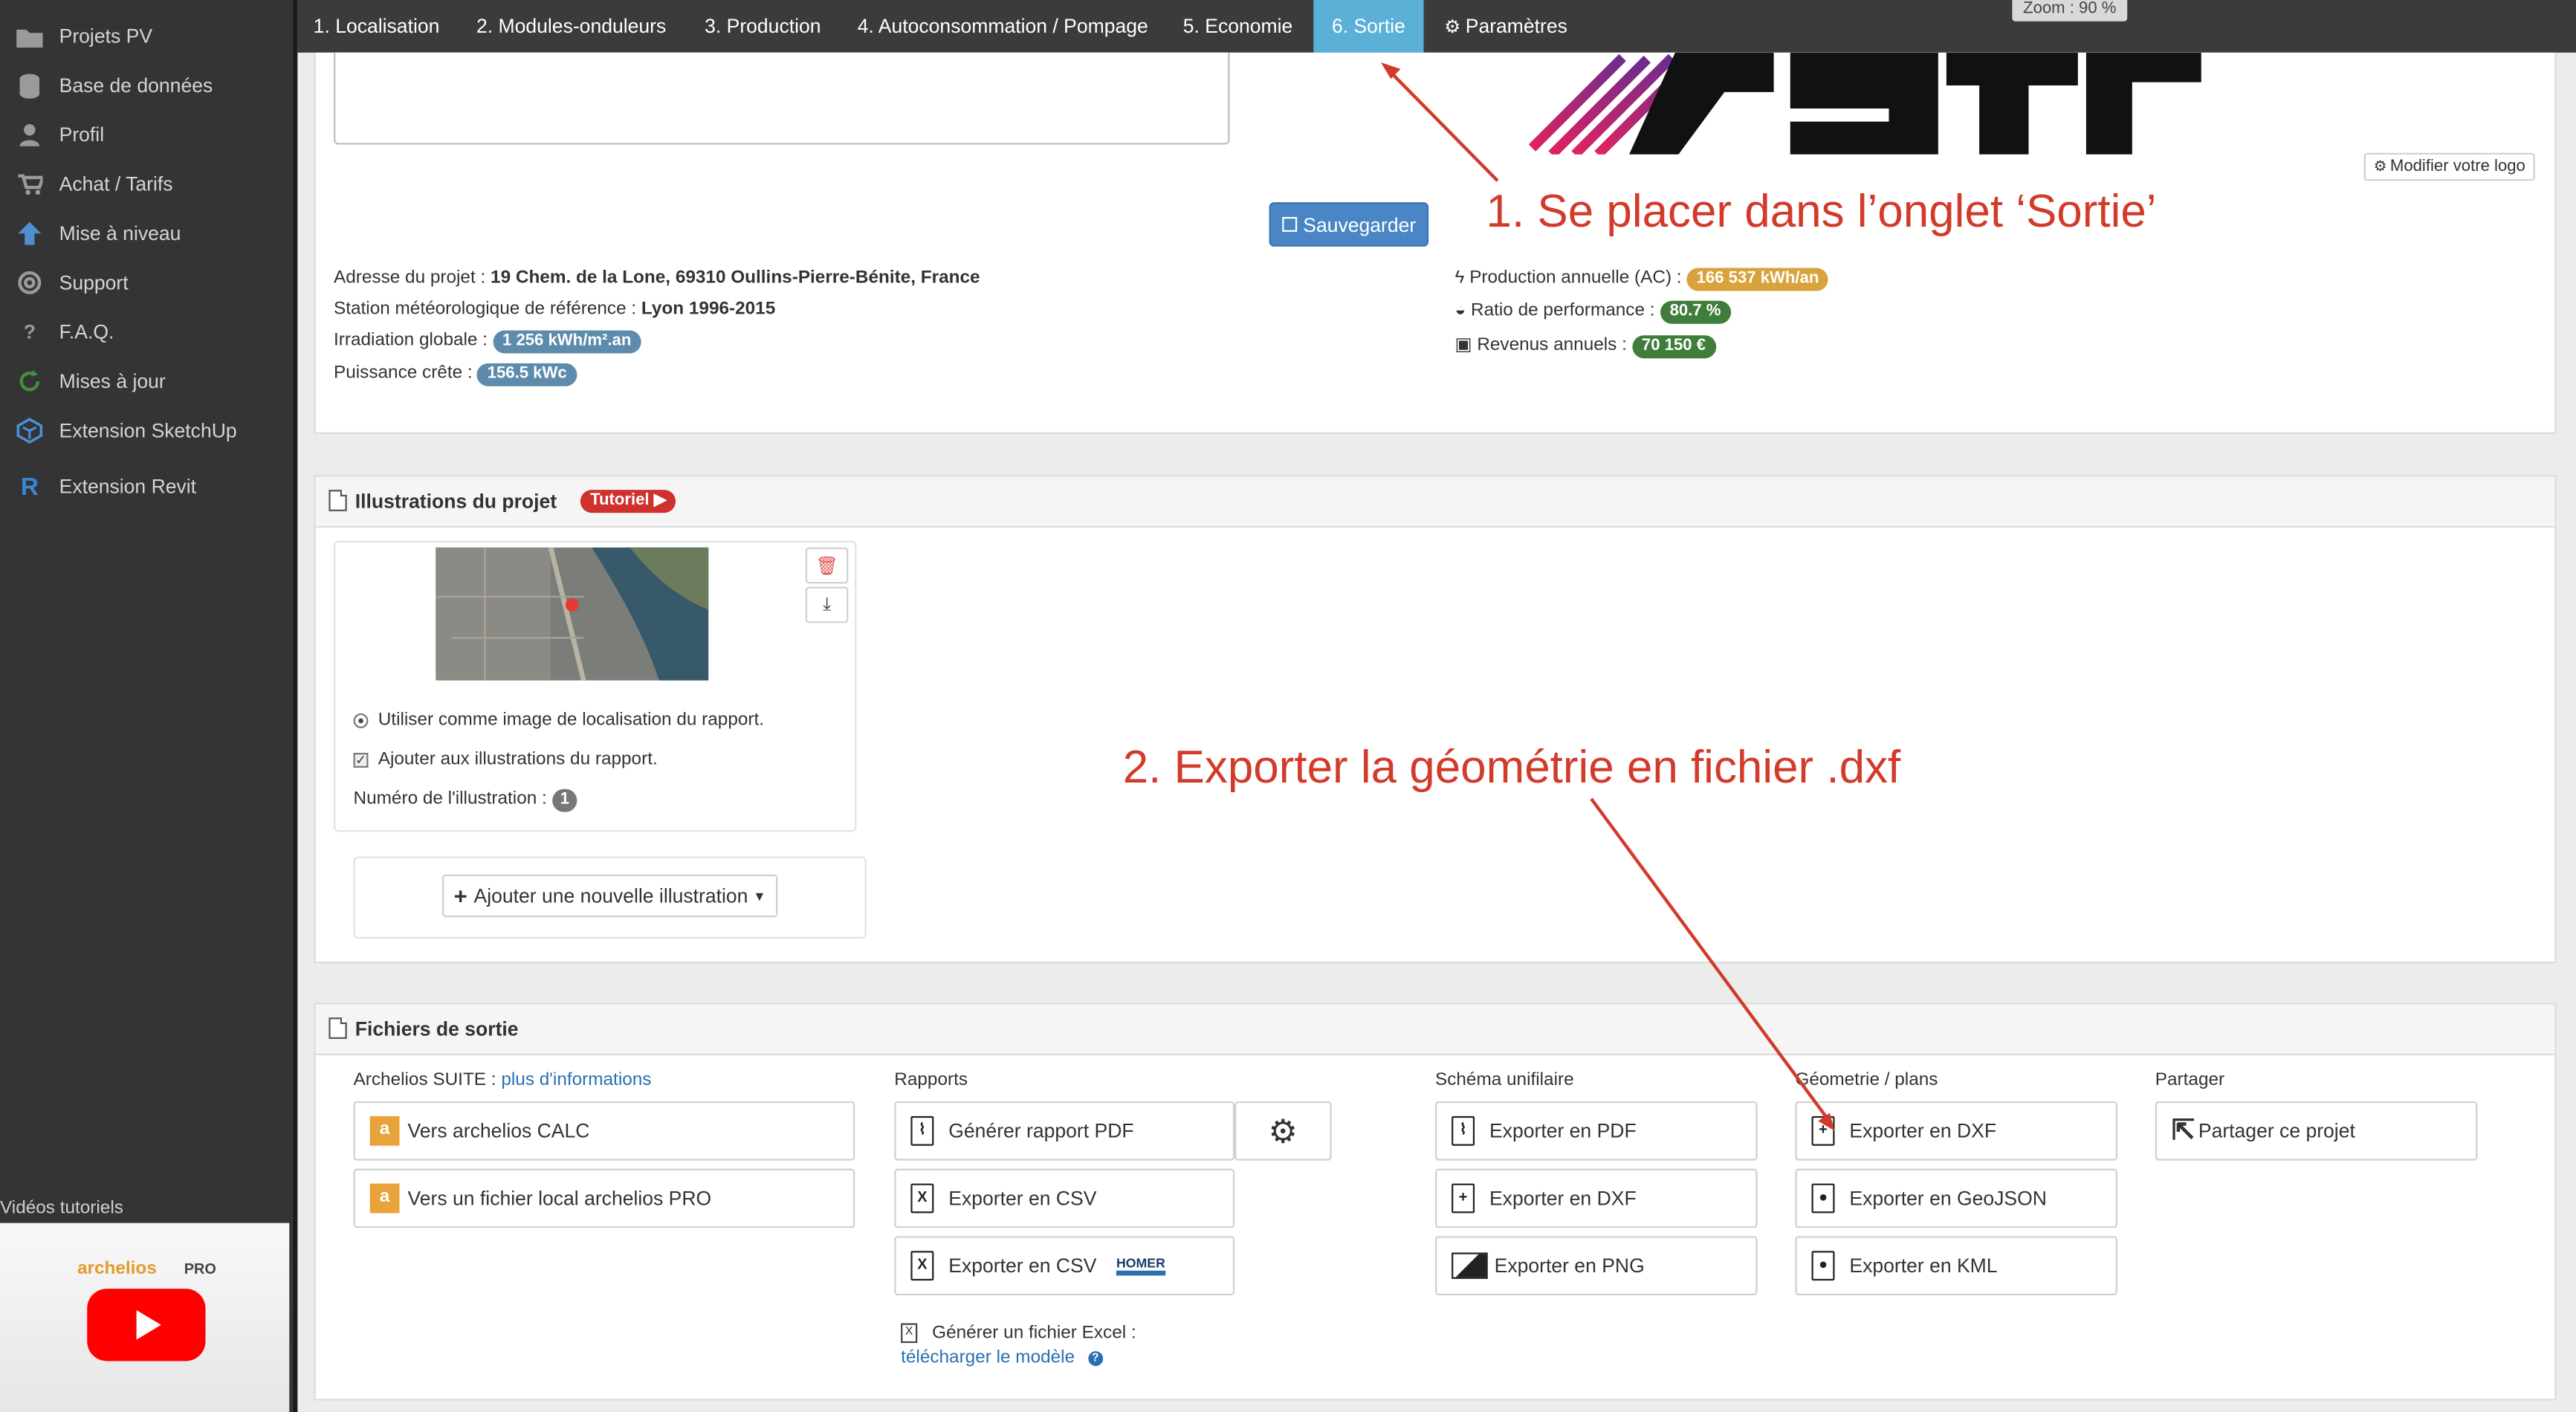  Describe the element at coordinates (1511, 767) in the screenshot. I see `annotation-step-2: 2. Exporter la géométrie en fichier .dxf` at that location.